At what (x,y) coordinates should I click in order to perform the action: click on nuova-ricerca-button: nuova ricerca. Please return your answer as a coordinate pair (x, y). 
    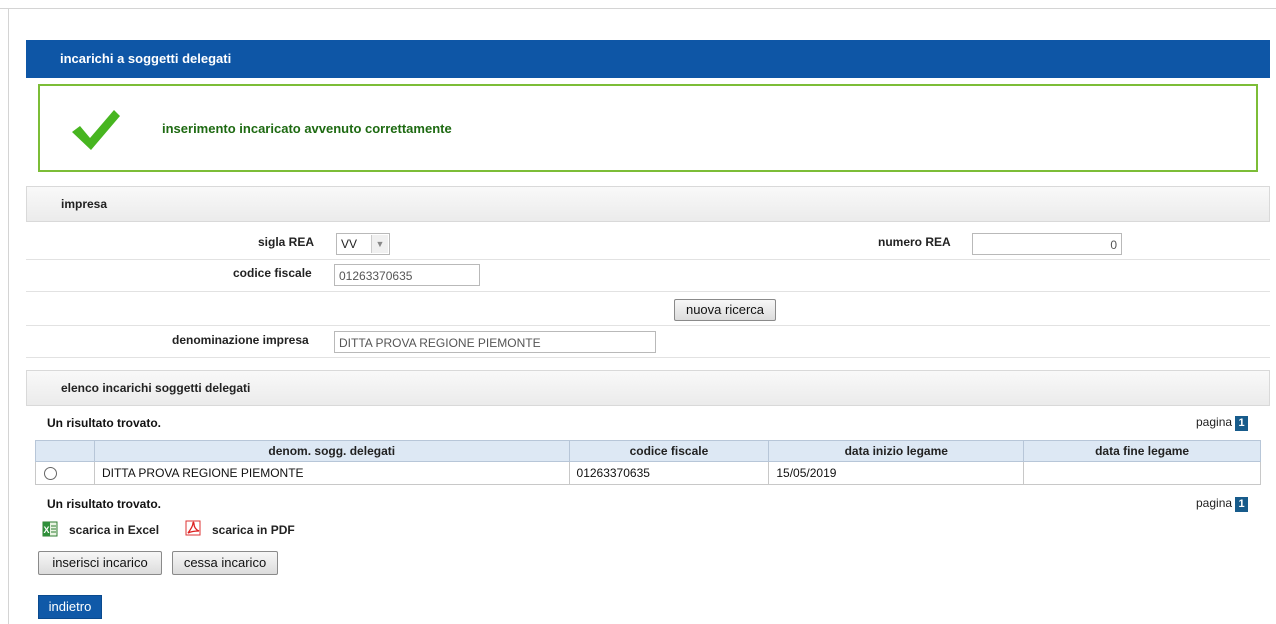
    Looking at the image, I should click on (725, 310).